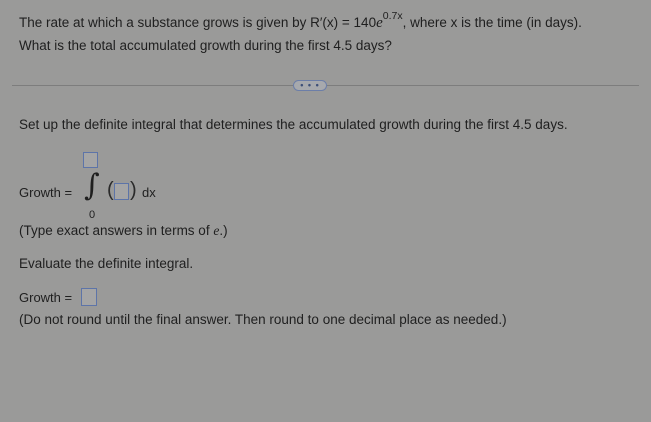  What do you see at coordinates (106, 263) in the screenshot?
I see `evaluate-instruction: Evaluate the definite integral.` at bounding box center [106, 263].